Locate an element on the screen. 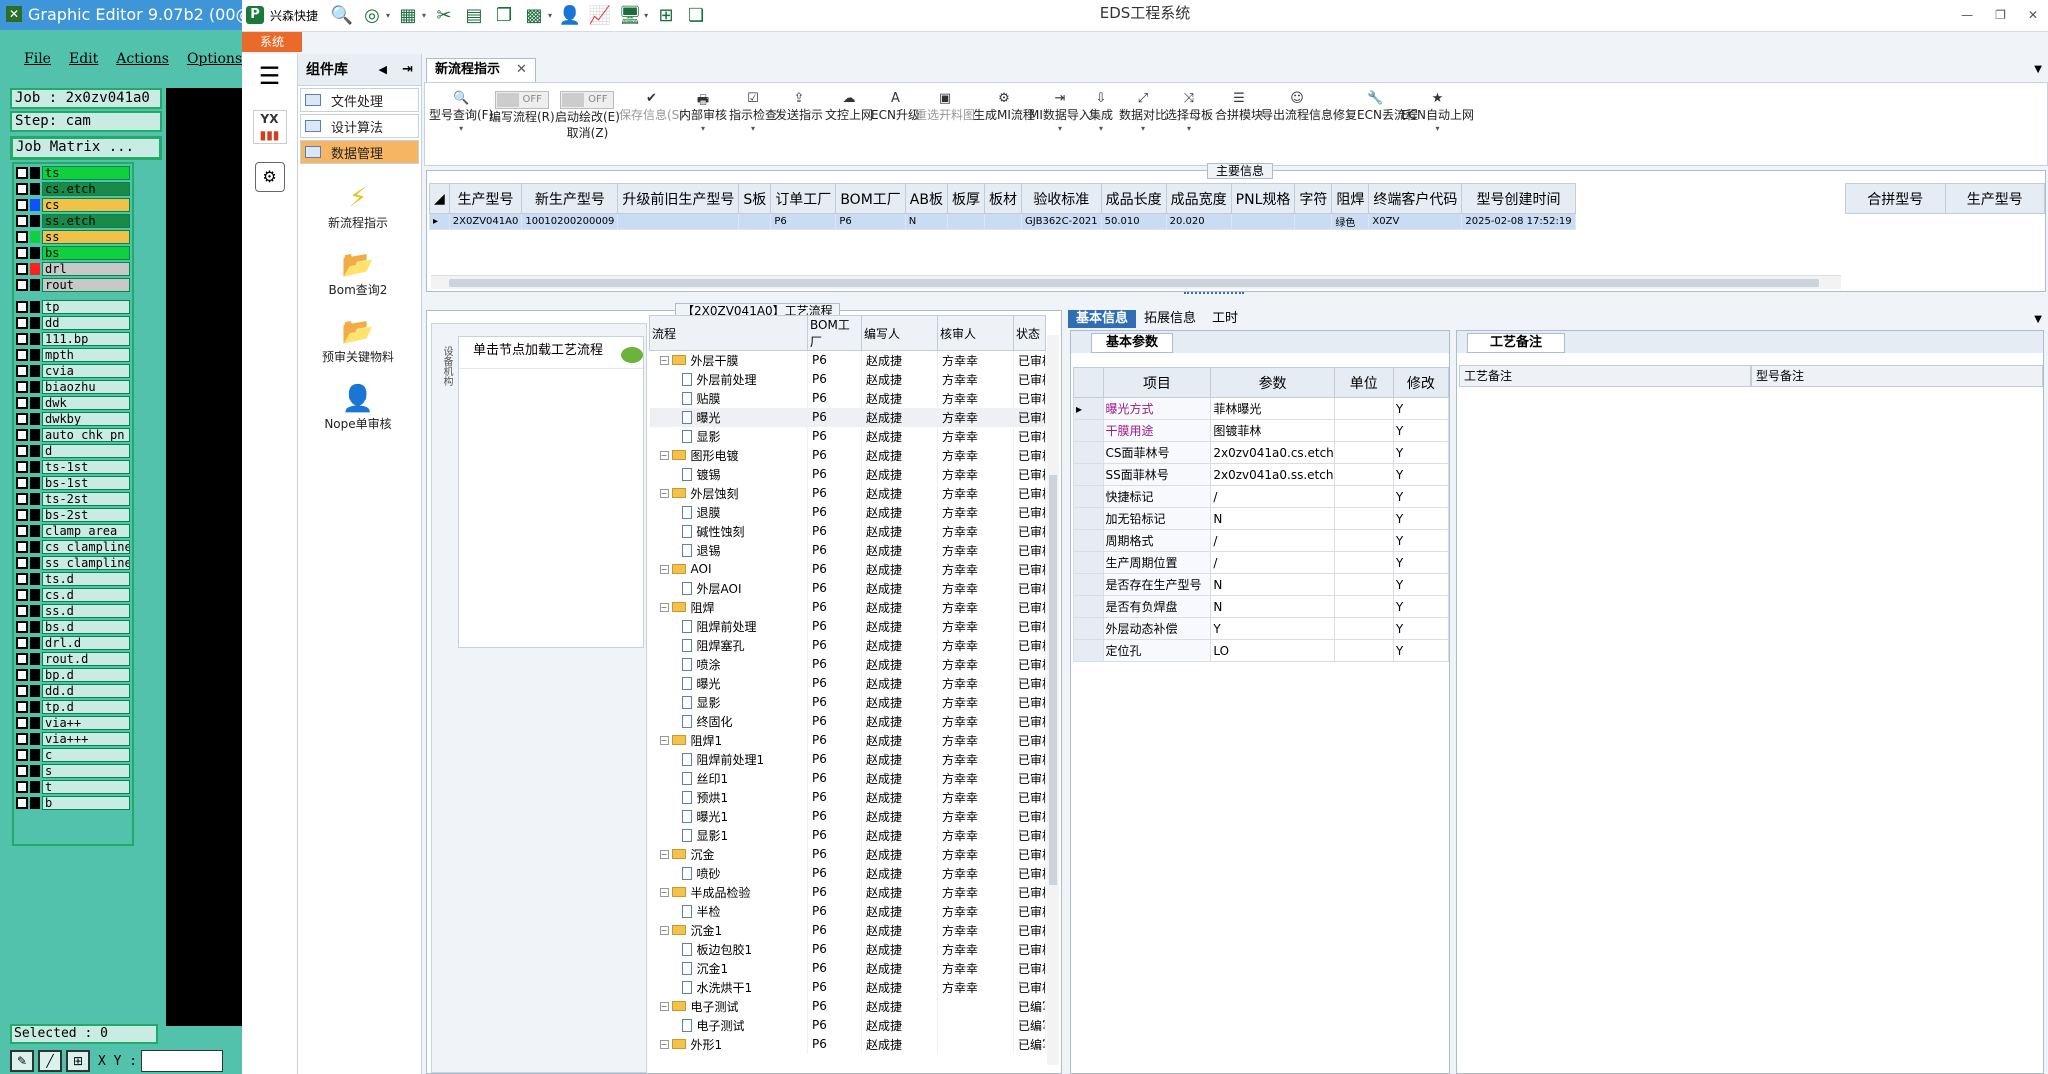 This screenshot has height=1074, width=2048. tree-node: − AOI is located at coordinates (728, 569).